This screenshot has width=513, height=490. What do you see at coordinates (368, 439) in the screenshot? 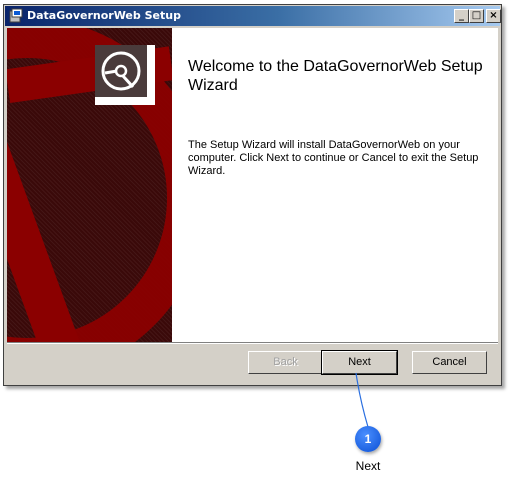
I see `callout-badge: 1` at bounding box center [368, 439].